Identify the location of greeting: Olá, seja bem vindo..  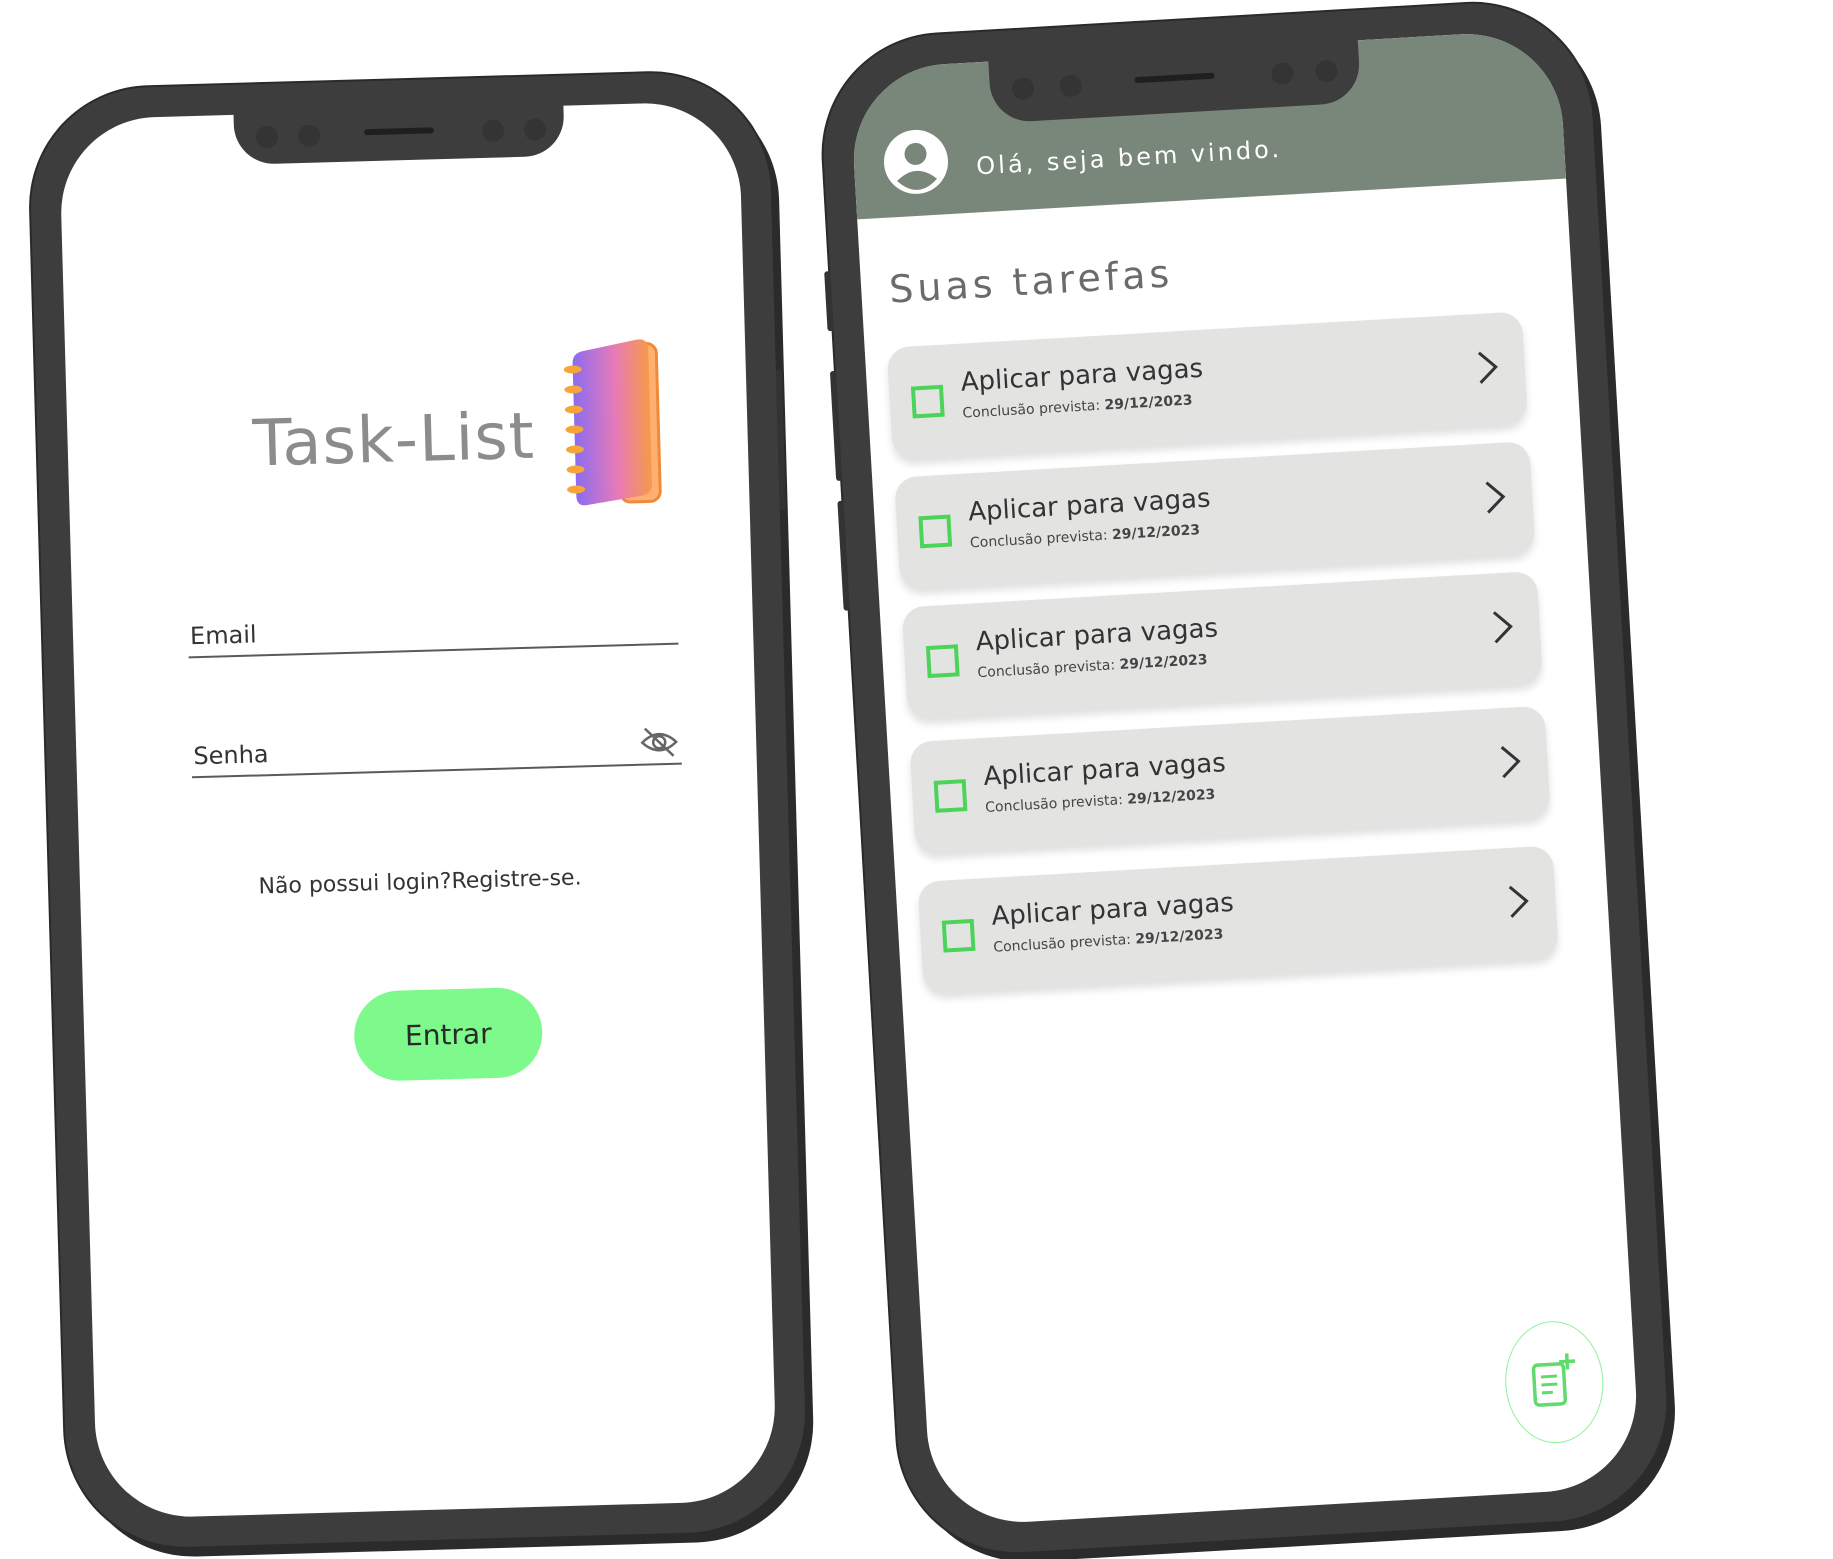
(1129, 157).